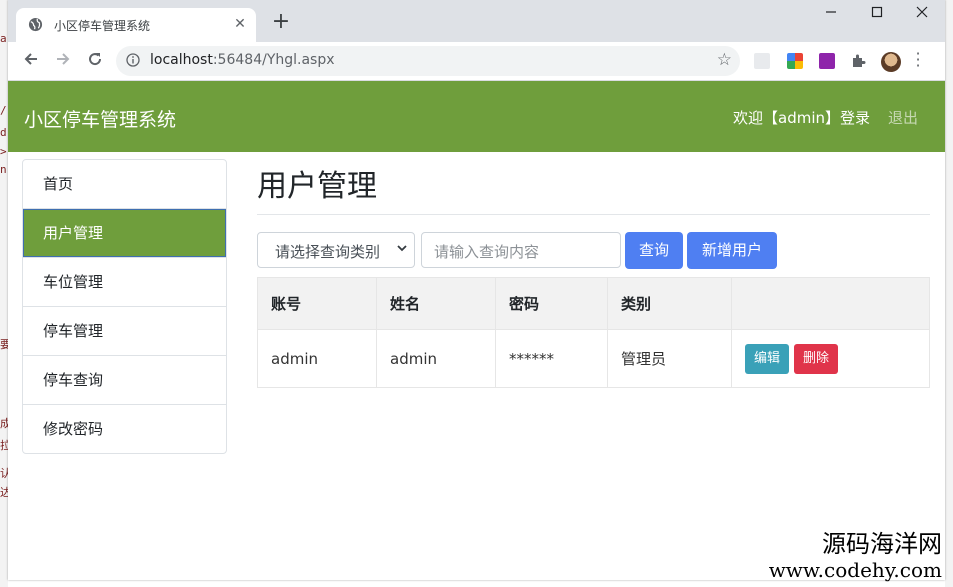 This screenshot has width=953, height=587. I want to click on cell-actions: 编辑 删除, so click(830, 358).